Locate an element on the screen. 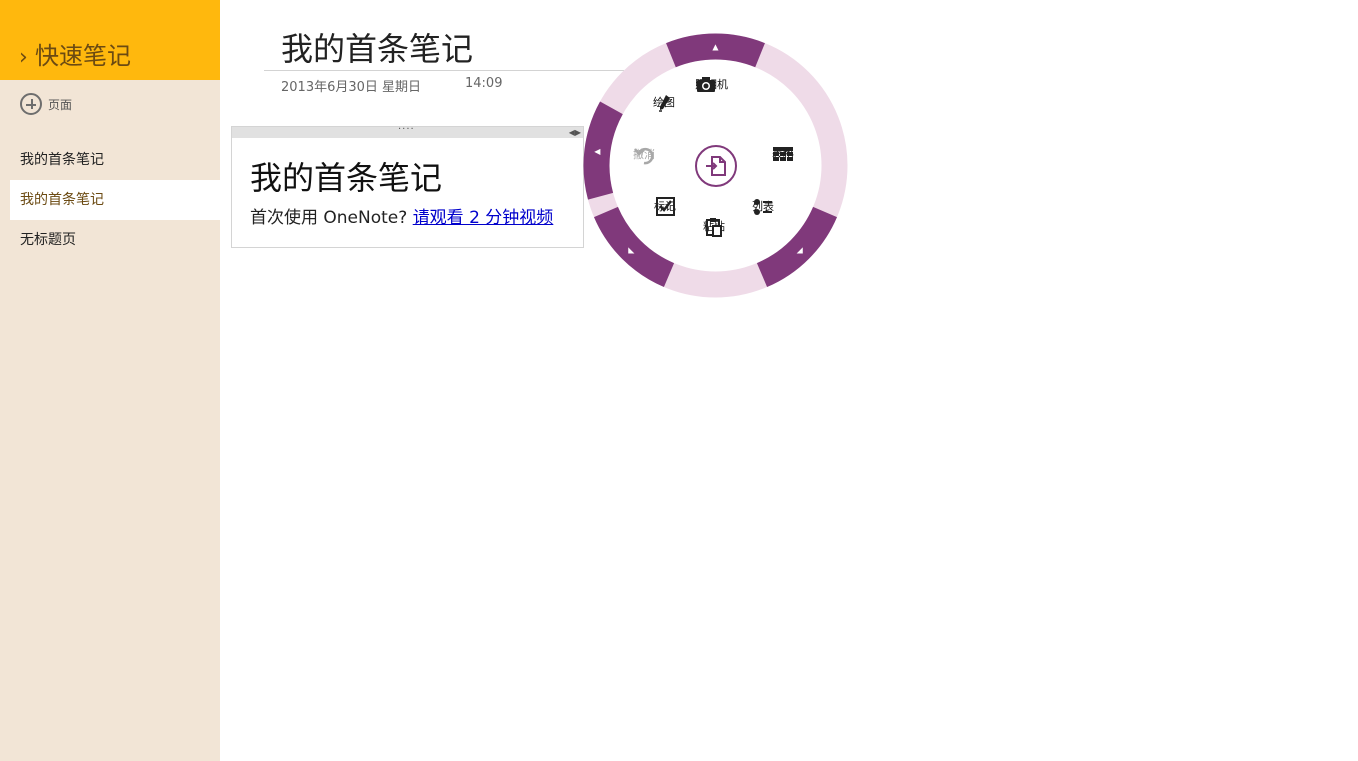 The width and height of the screenshot is (1358, 761). page-list: 我的首条笔记 我的首条笔记 无标题页 is located at coordinates (115, 200).